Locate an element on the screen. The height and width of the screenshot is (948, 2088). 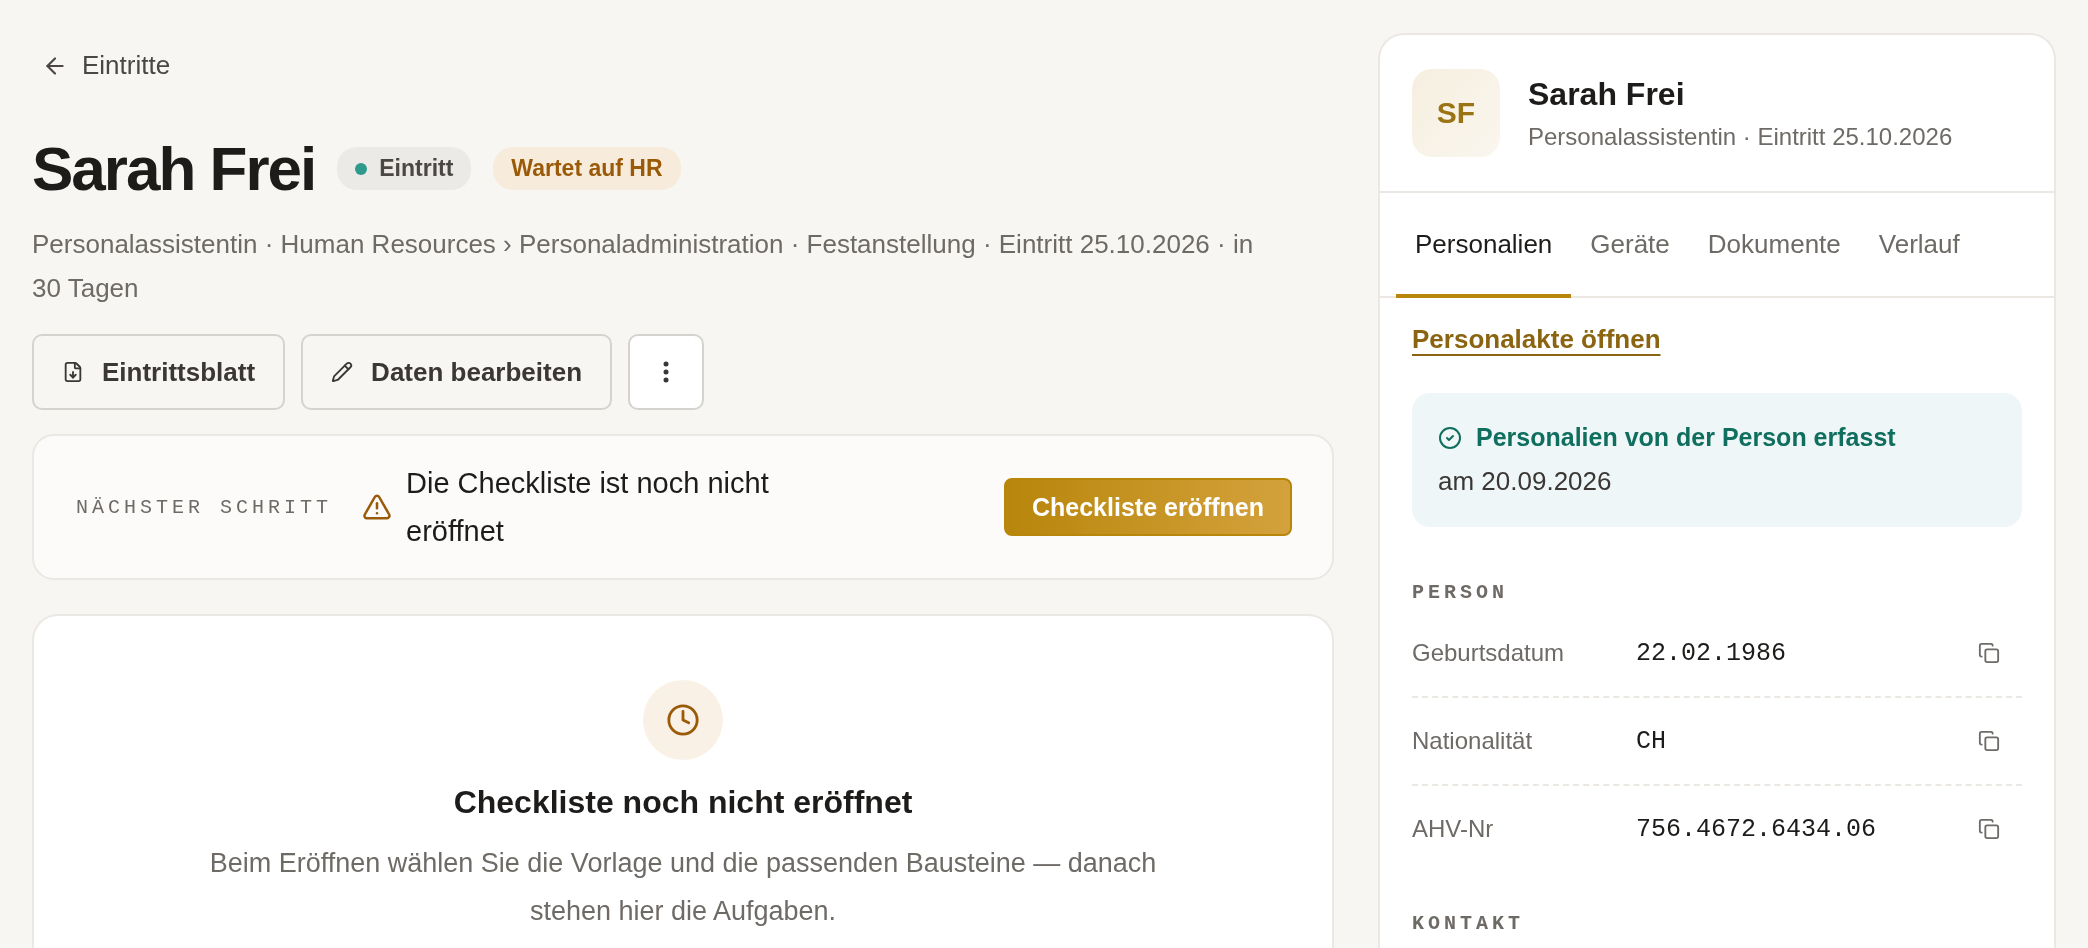
open-checklist-button: Checkliste eröffnen is located at coordinates (1148, 507).